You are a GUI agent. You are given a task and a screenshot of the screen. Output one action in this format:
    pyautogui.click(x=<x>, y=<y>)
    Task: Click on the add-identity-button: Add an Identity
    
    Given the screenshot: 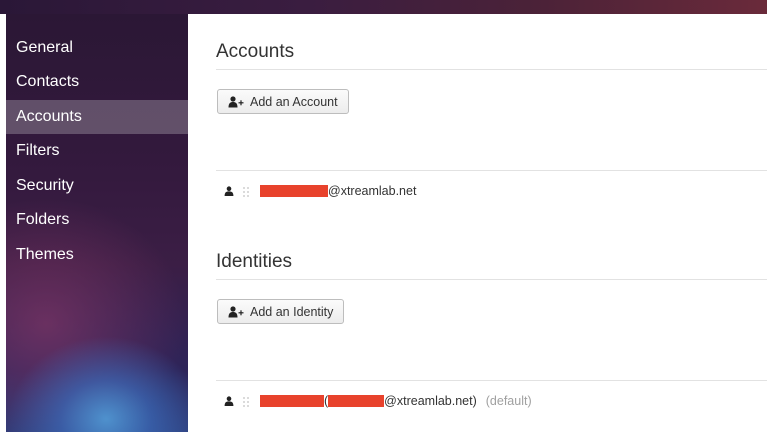 What is the action you would take?
    pyautogui.click(x=281, y=311)
    